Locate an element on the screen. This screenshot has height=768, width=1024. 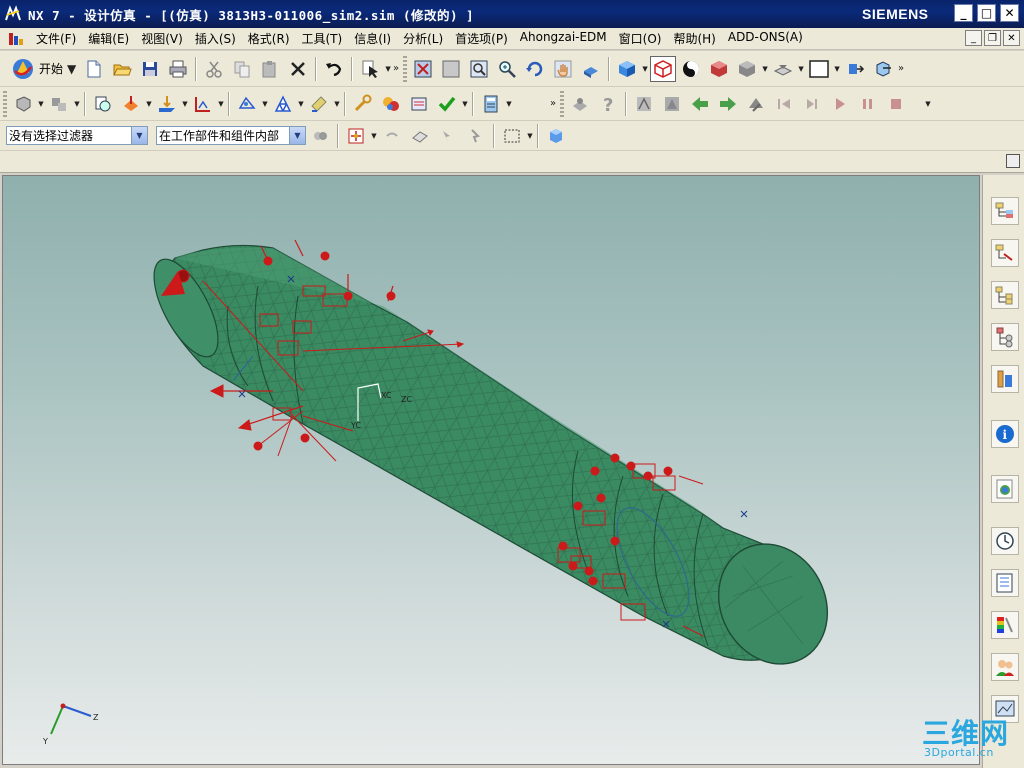
step-button is located at coordinates (812, 104).